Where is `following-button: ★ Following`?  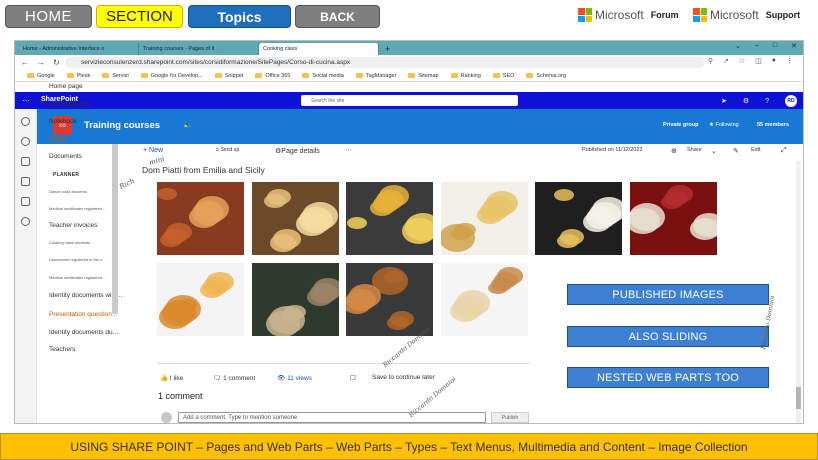
following-button: ★ Following is located at coordinates (724, 125).